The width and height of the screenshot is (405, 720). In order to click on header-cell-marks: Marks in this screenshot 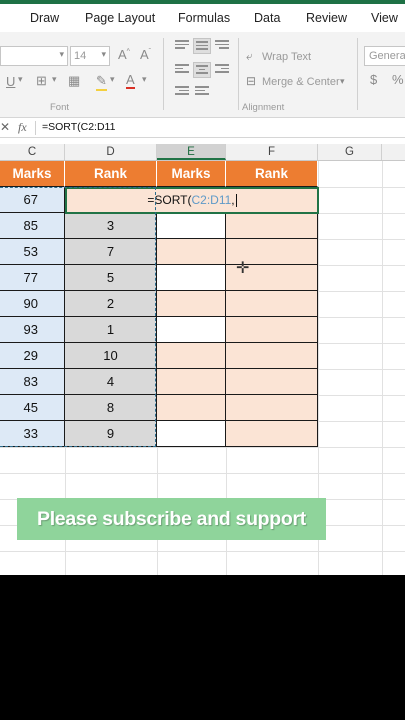, I will do `click(32, 174)`.